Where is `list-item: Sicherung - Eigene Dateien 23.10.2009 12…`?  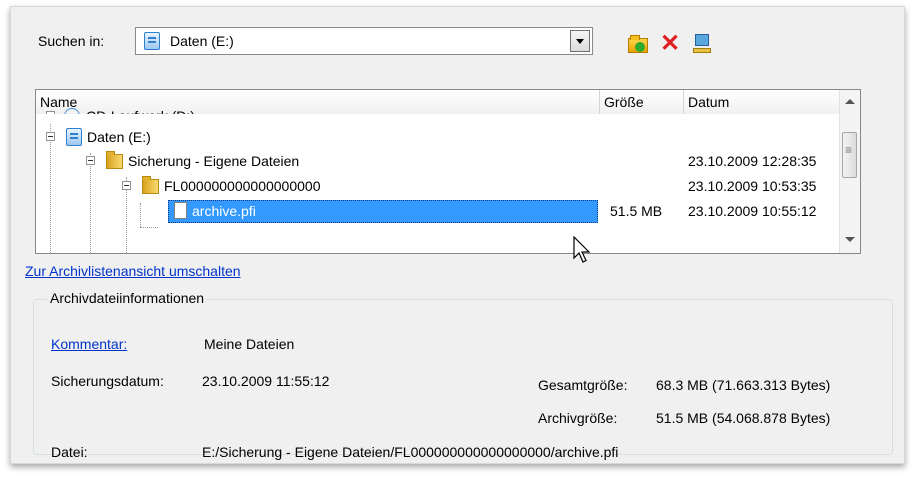 list-item: Sicherung - Eigene Dateien 23.10.2009 12… is located at coordinates (439, 161).